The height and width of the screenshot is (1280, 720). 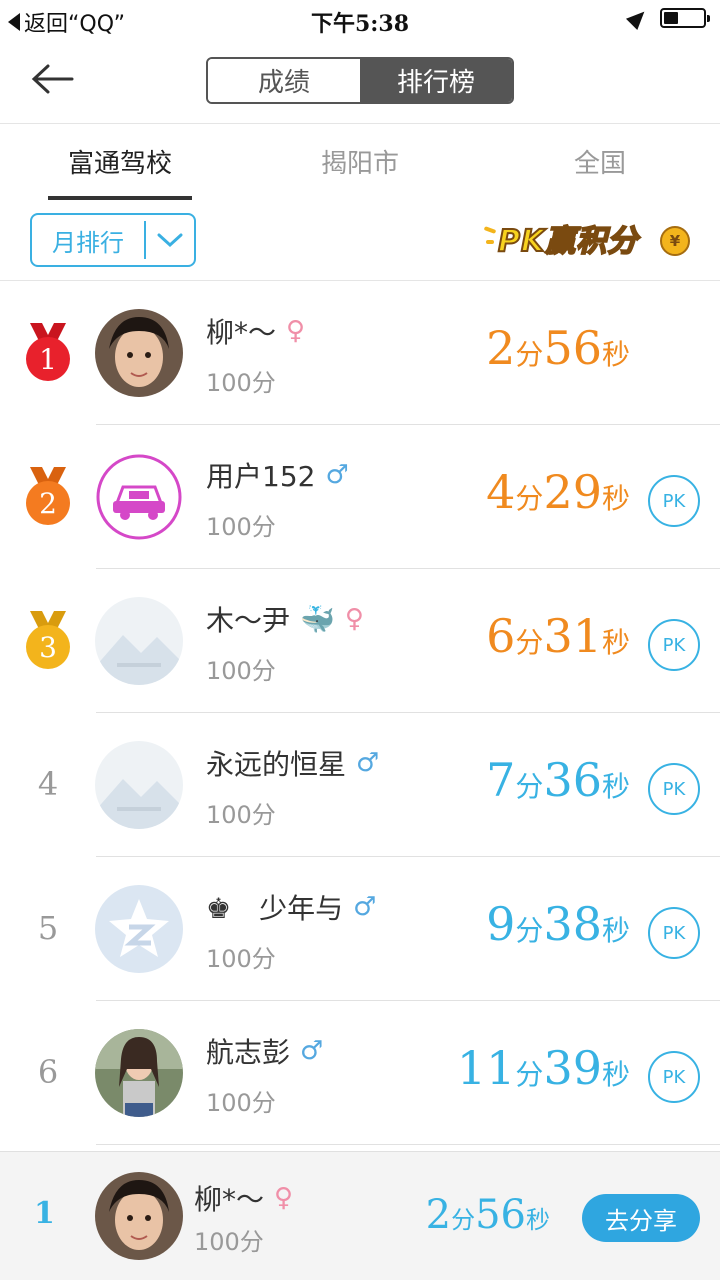 I want to click on location-arrow-icon, so click(x=638, y=18).